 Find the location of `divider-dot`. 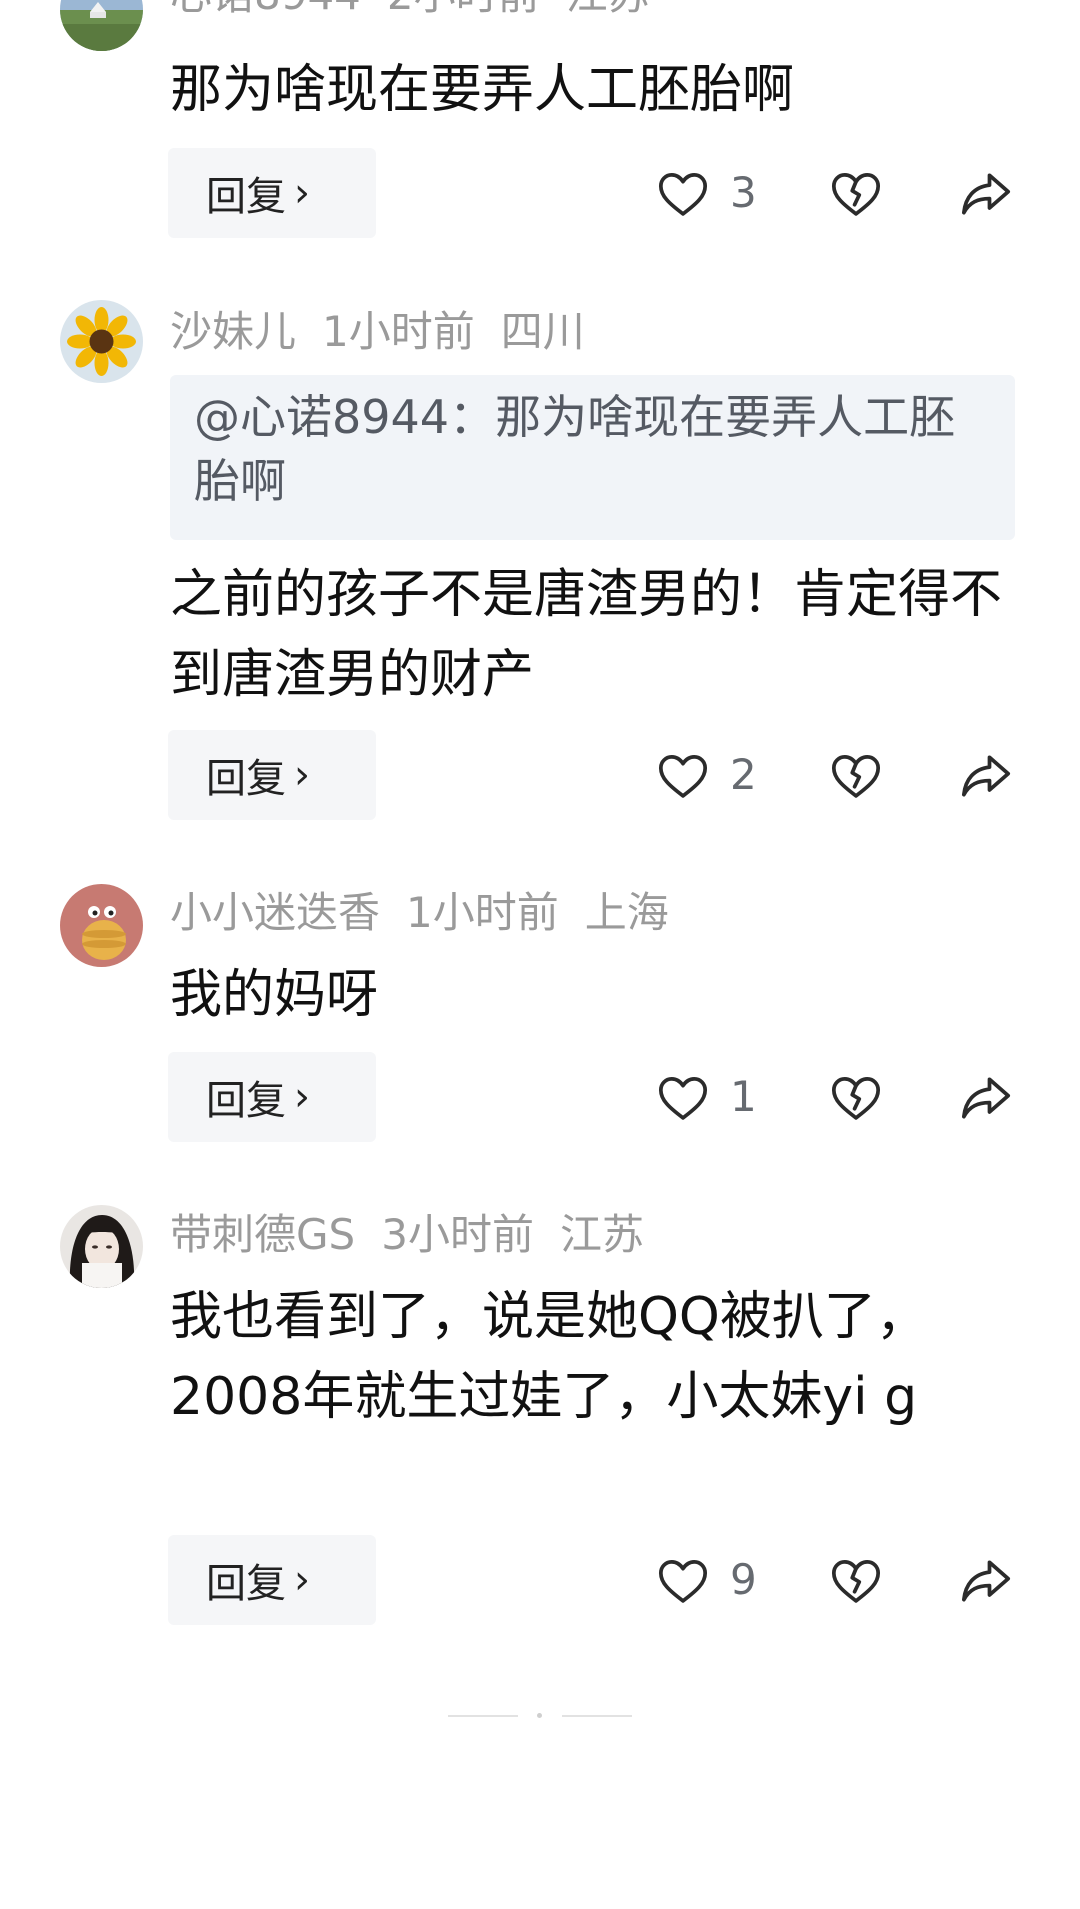

divider-dot is located at coordinates (539, 1715).